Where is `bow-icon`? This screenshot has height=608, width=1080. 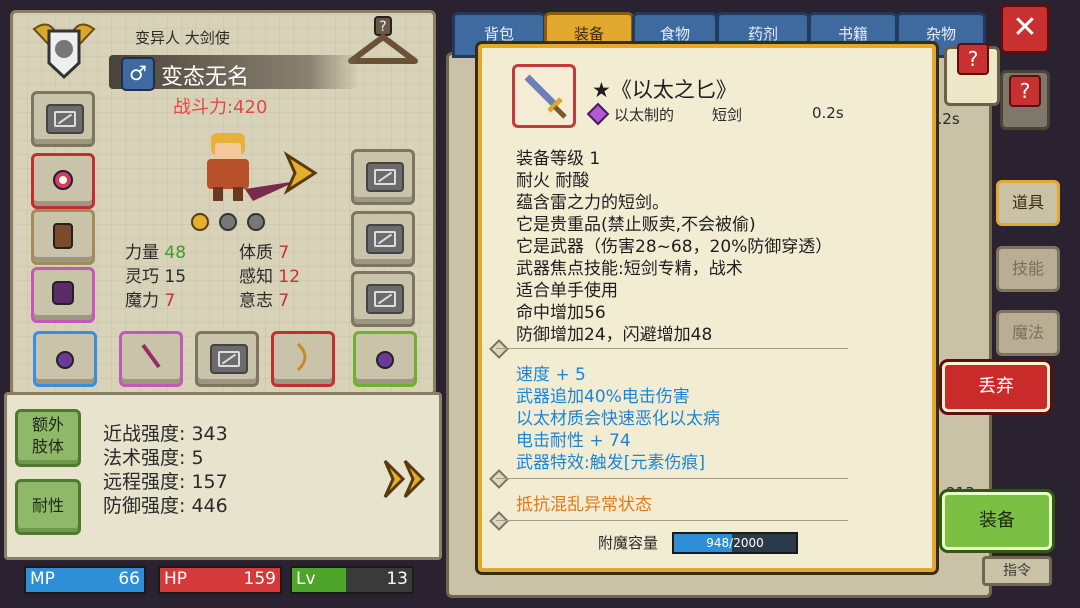 bow-icon is located at coordinates (301, 357).